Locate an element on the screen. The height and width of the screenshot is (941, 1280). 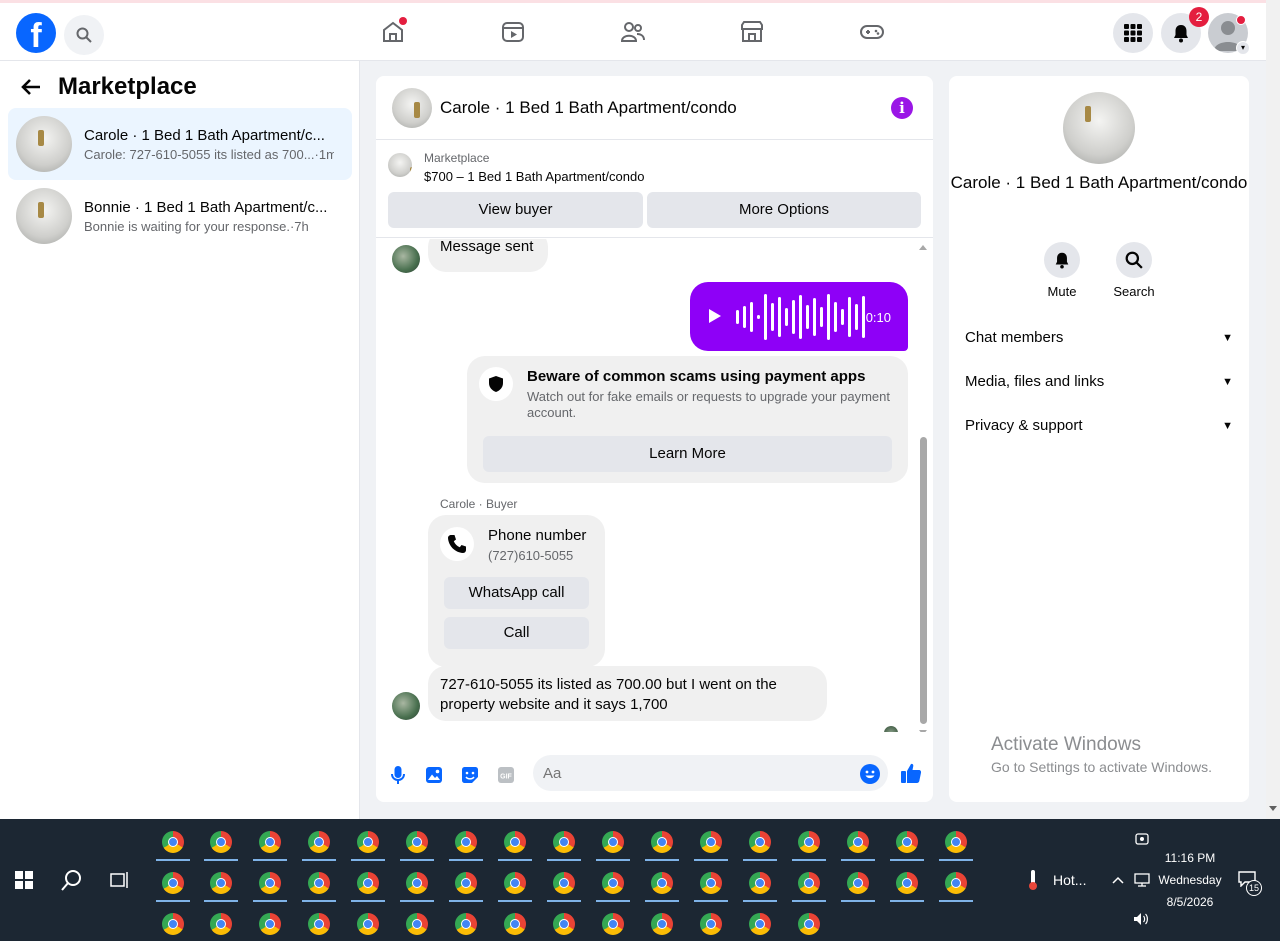
chat-title: Carole · 1 Bed 1 Bath Apartment/condo is located at coordinates (588, 108).